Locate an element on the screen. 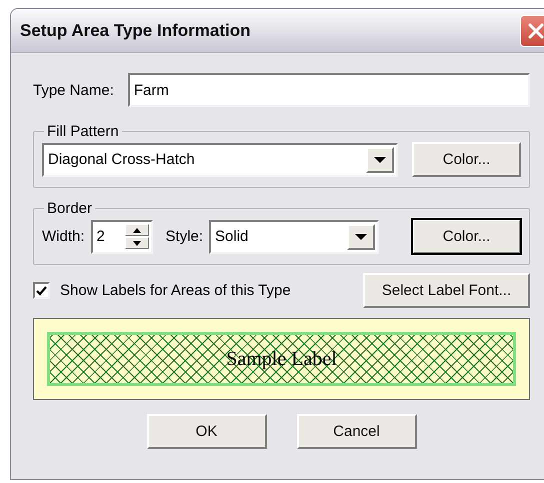 The height and width of the screenshot is (483, 544). type-name-field: Farm is located at coordinates (329, 90).